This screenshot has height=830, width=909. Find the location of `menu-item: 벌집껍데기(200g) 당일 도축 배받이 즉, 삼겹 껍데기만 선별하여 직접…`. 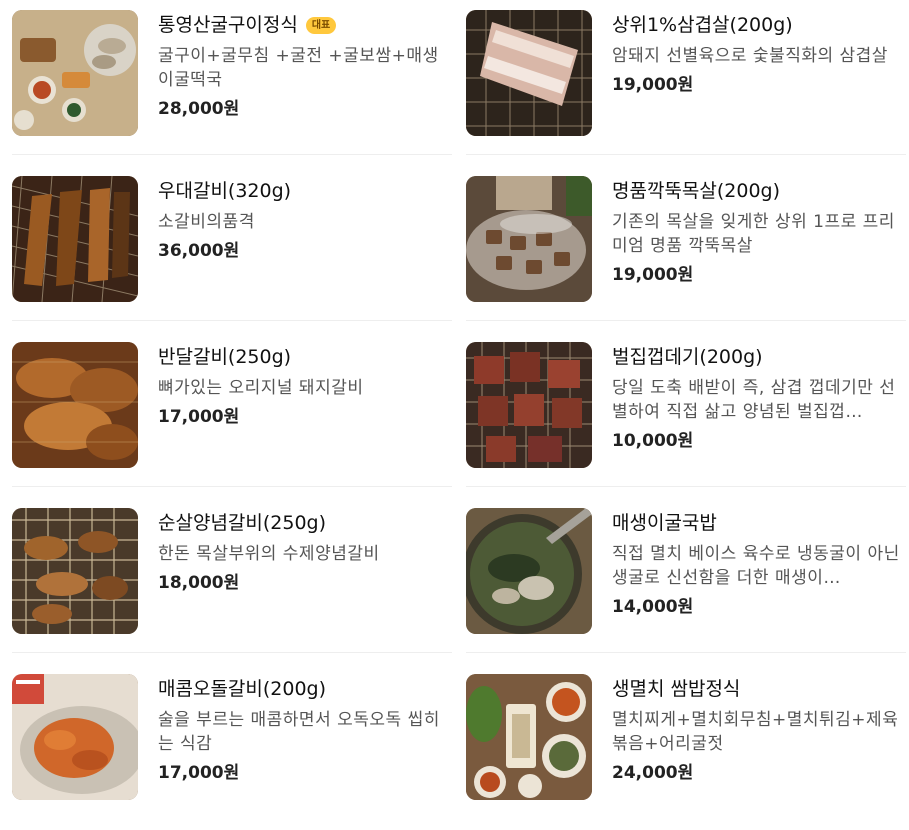

menu-item: 벌집껍데기(200g) 당일 도축 배받이 즉, 삼겹 껍데기만 선별하여 직접… is located at coordinates (686, 415).